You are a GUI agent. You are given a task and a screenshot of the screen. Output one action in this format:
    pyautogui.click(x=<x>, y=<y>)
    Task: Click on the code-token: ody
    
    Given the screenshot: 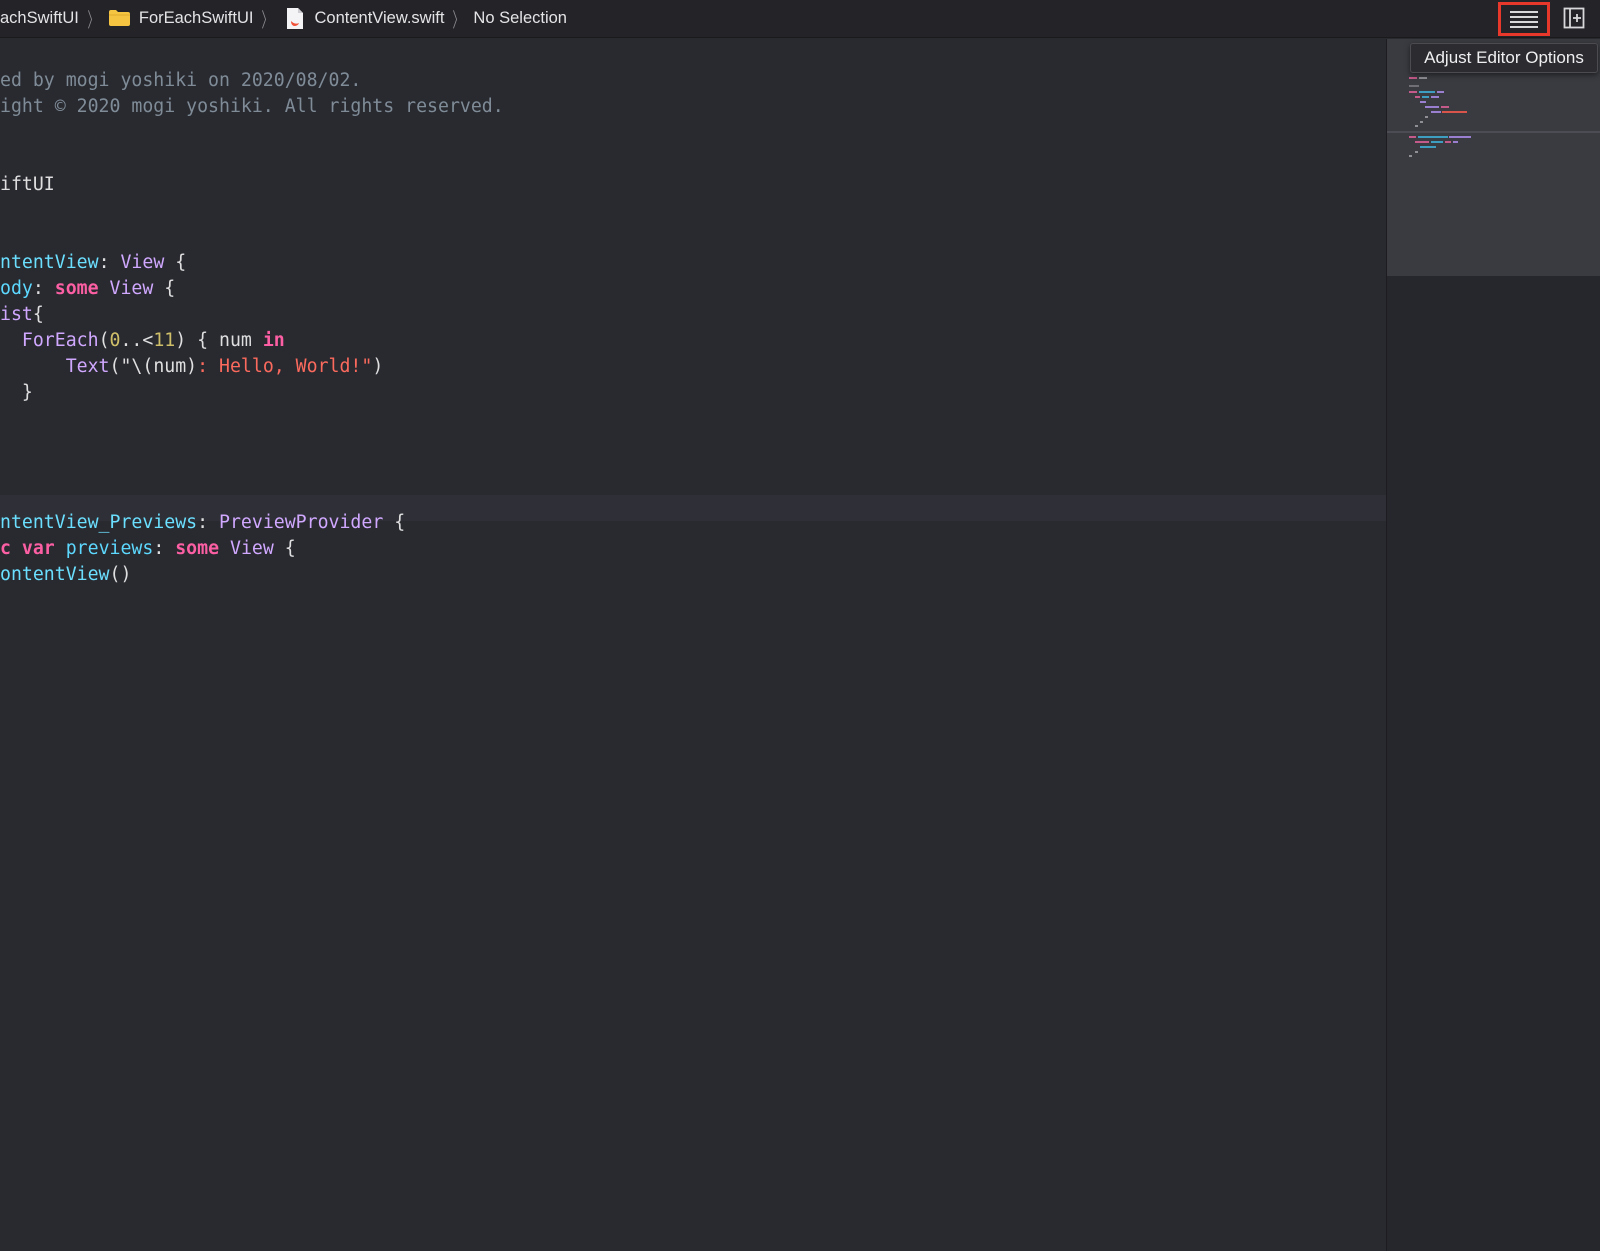 What is the action you would take?
    pyautogui.click(x=16, y=288)
    